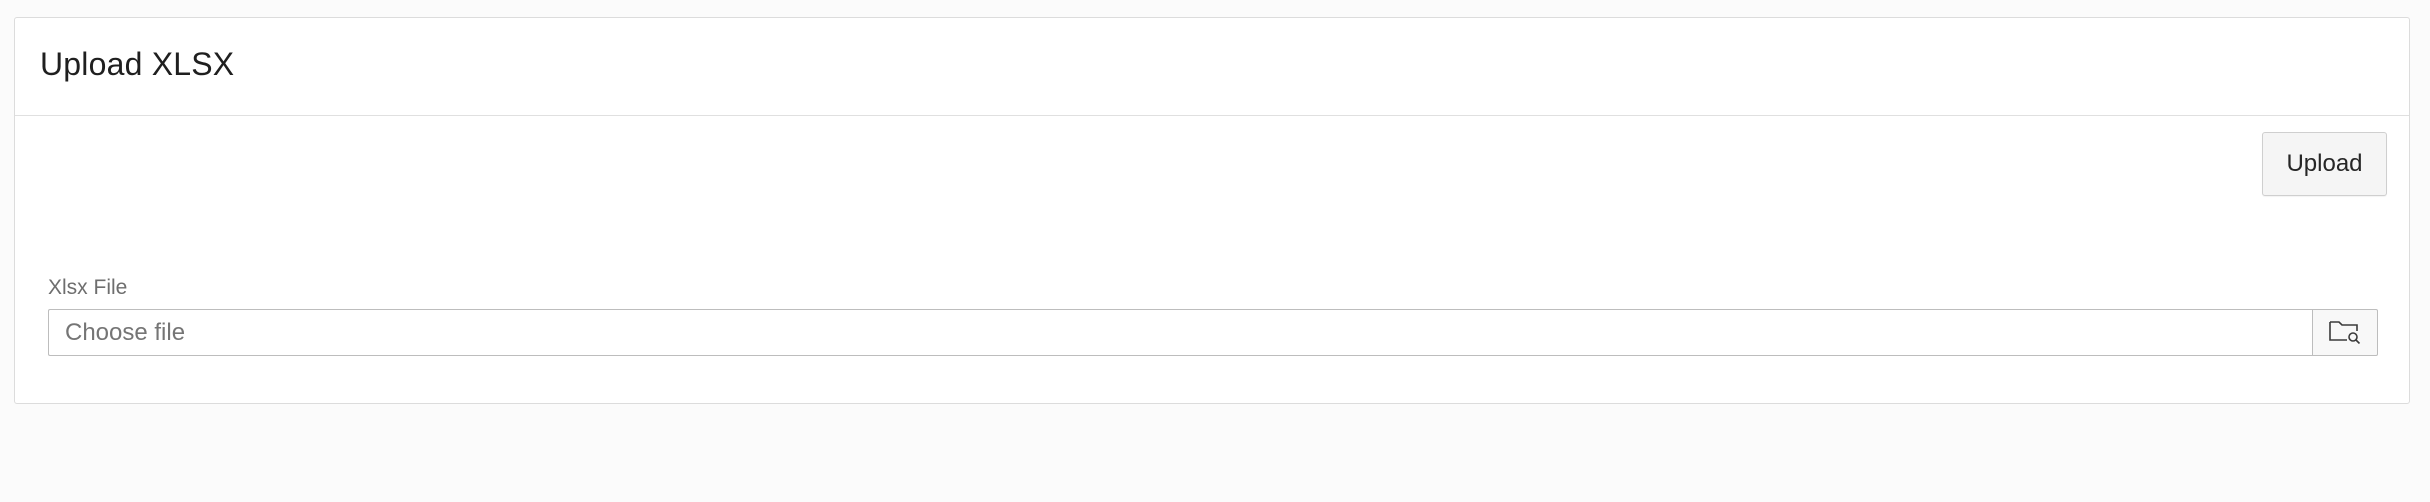 Image resolution: width=2430 pixels, height=502 pixels. I want to click on browse-file-button, so click(2345, 332).